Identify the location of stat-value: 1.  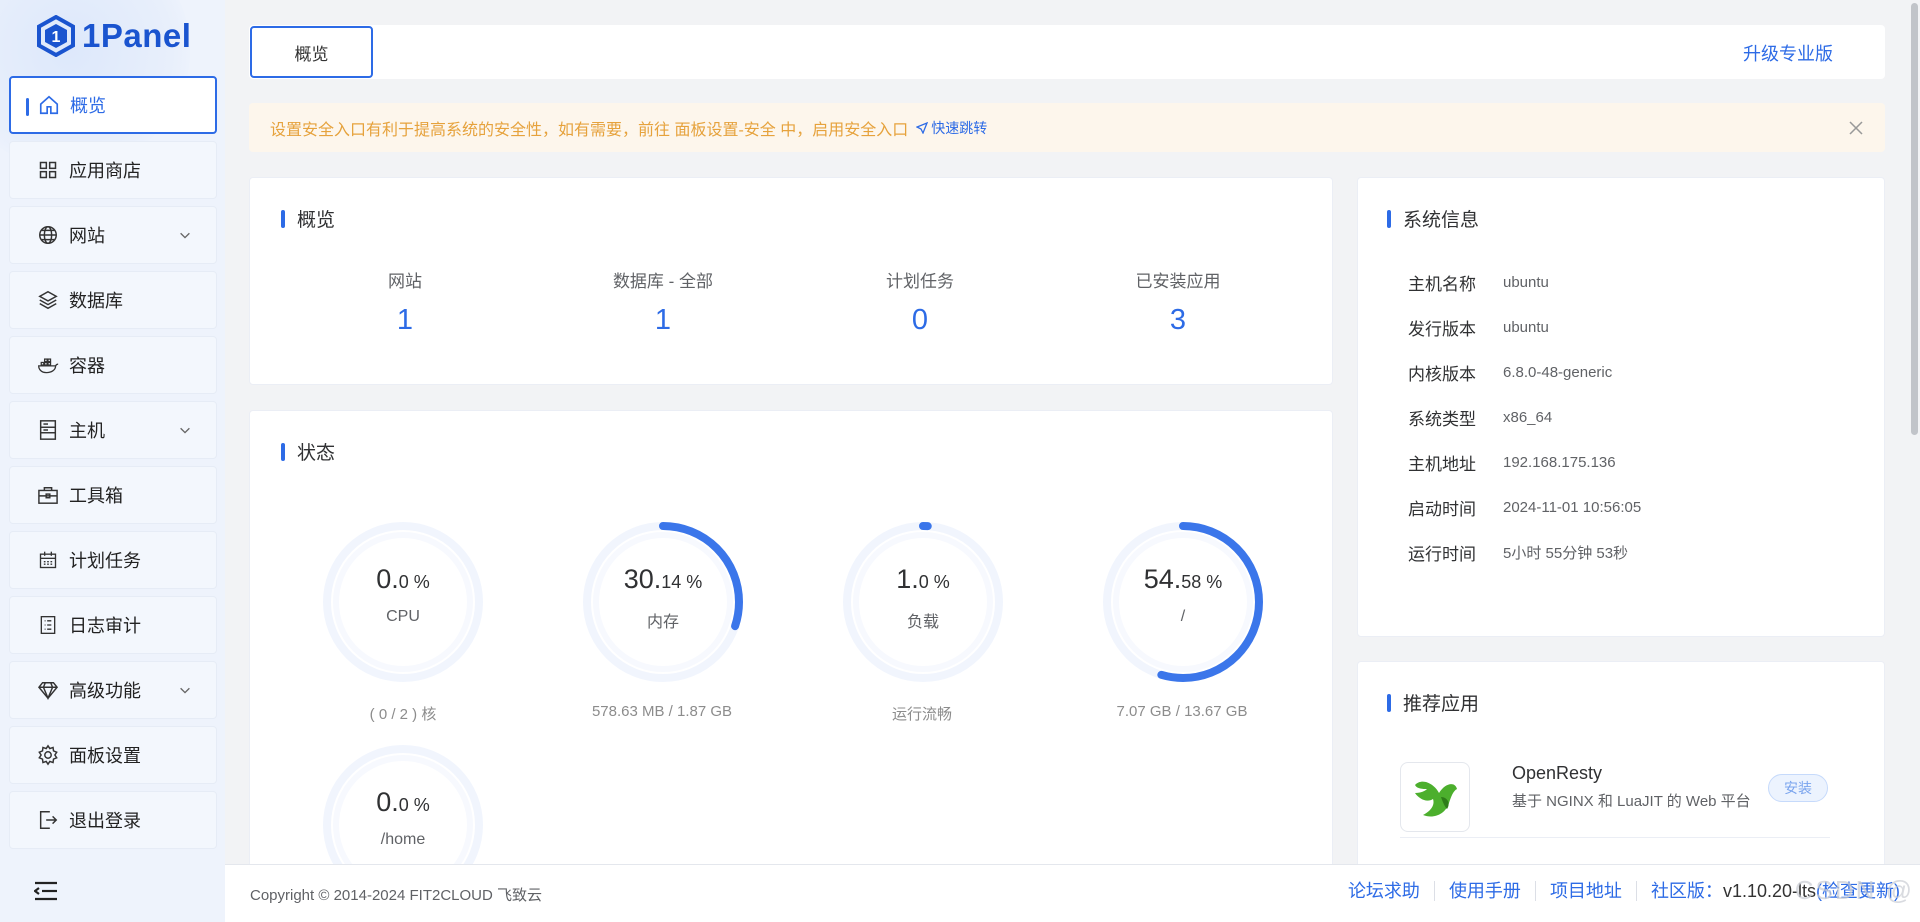
(663, 320).